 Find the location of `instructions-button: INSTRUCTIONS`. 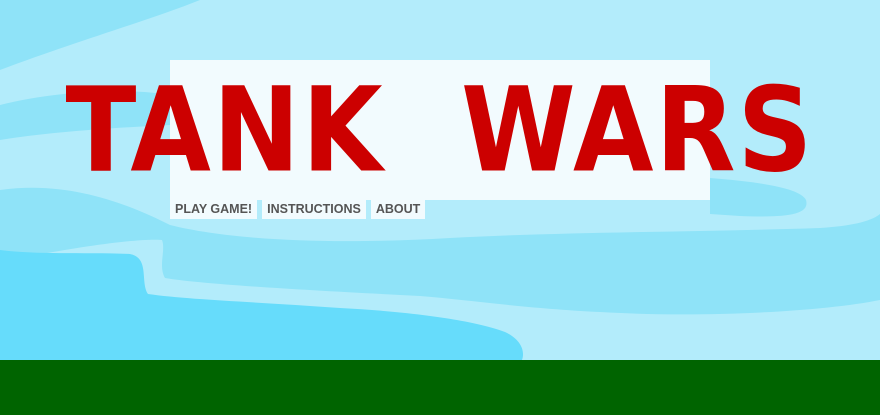

instructions-button: INSTRUCTIONS is located at coordinates (314, 209).